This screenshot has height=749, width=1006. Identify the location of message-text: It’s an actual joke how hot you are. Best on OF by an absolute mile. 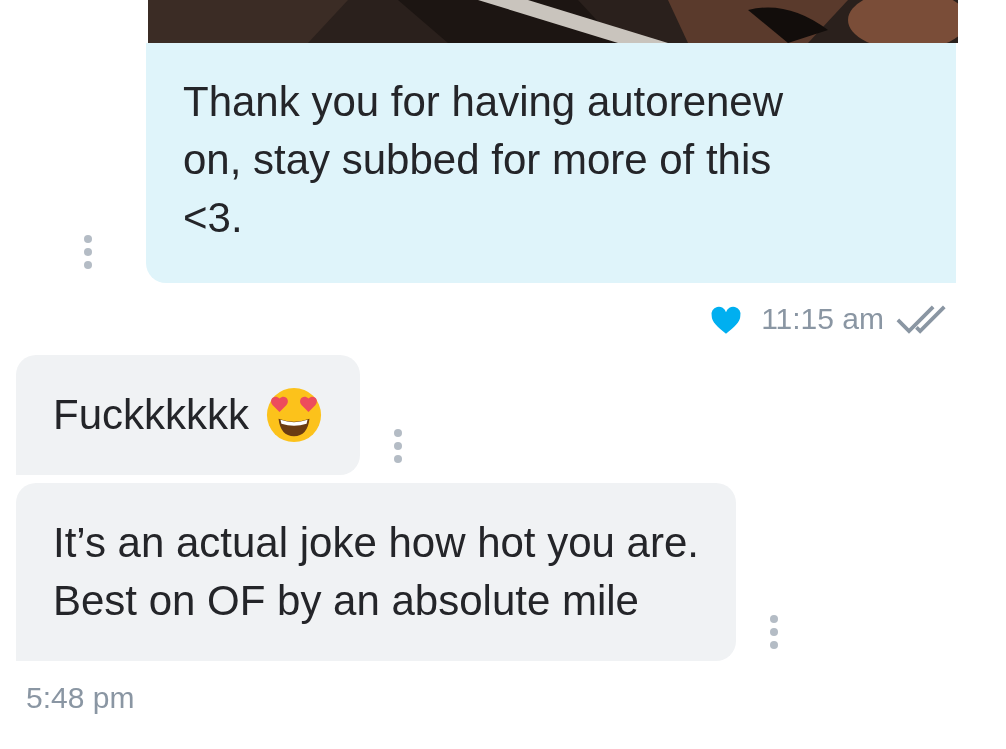
(376, 572).